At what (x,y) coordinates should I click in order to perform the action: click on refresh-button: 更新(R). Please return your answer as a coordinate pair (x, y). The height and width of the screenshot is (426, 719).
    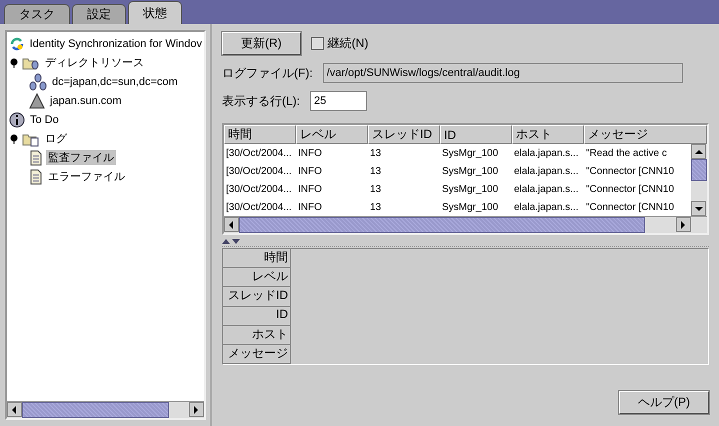
    Looking at the image, I should click on (261, 43).